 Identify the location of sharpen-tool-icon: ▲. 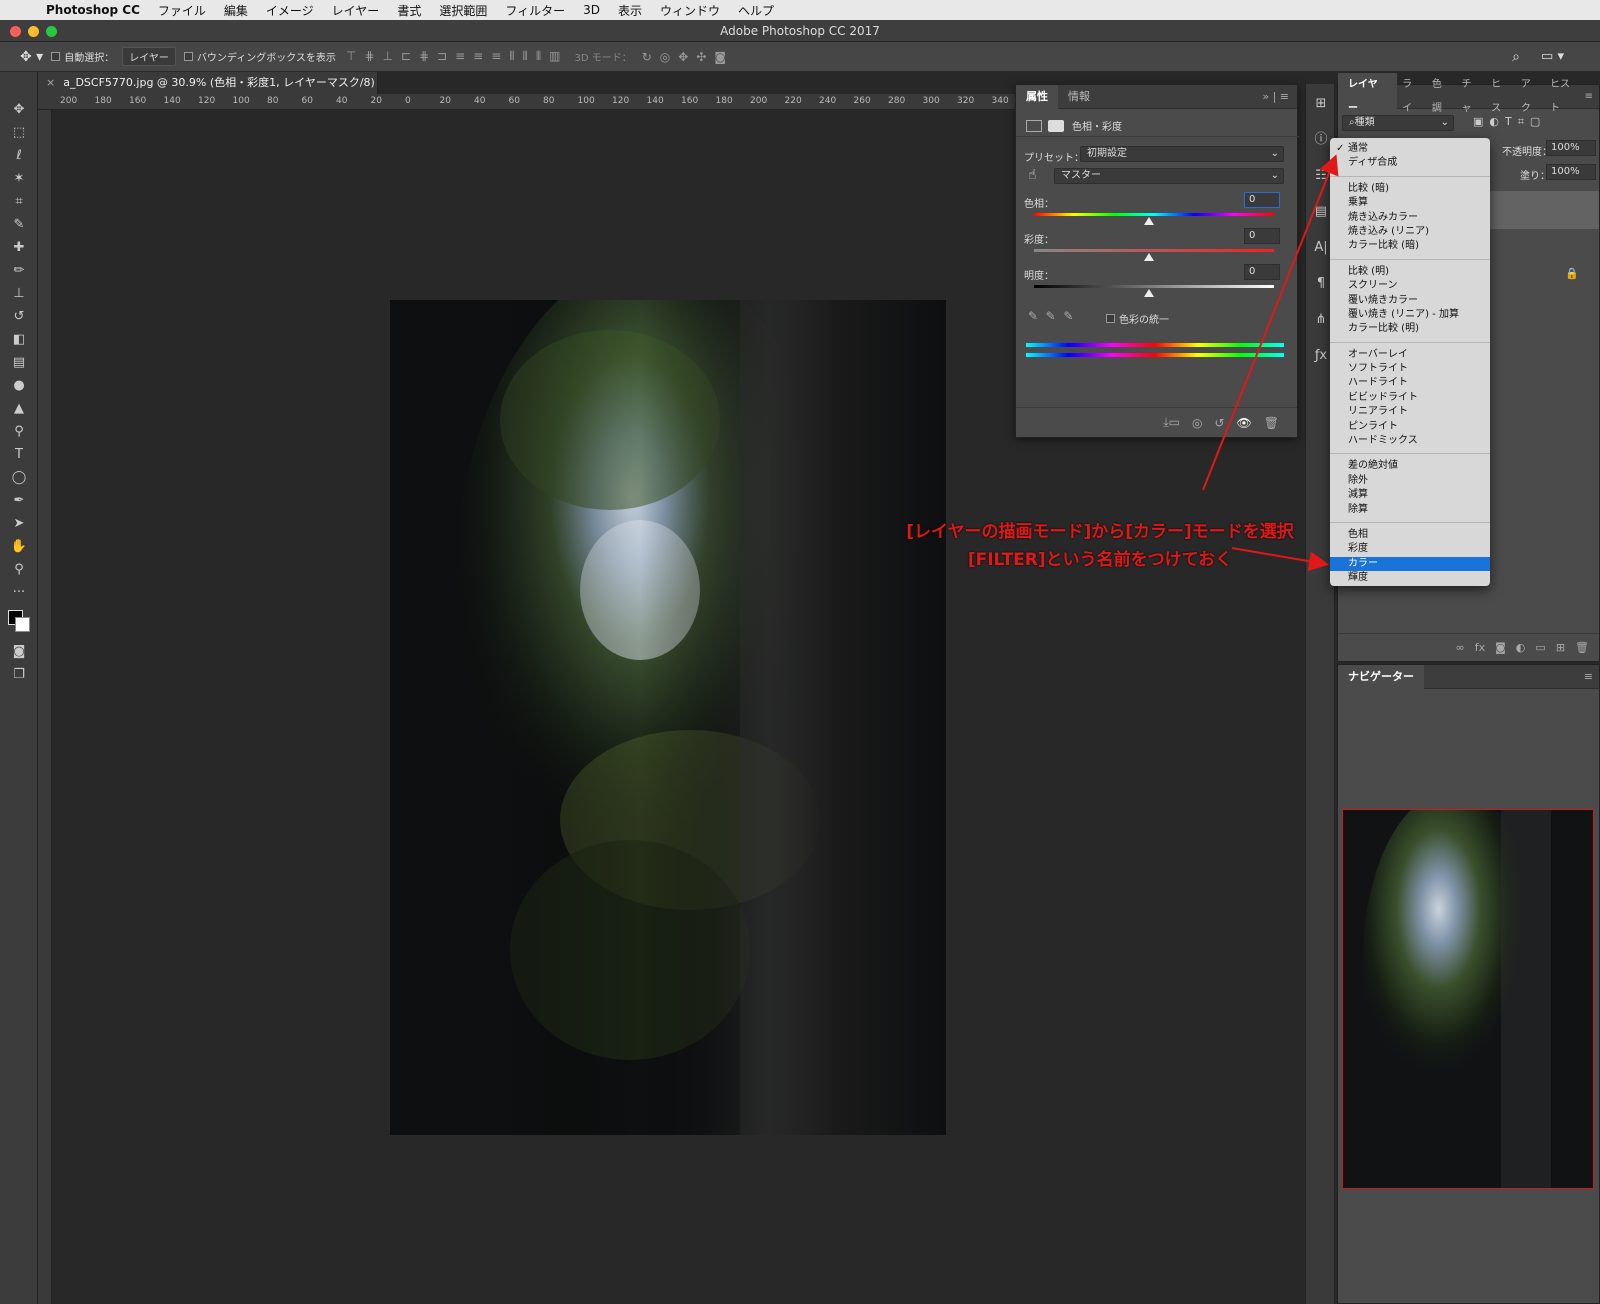
(19, 408).